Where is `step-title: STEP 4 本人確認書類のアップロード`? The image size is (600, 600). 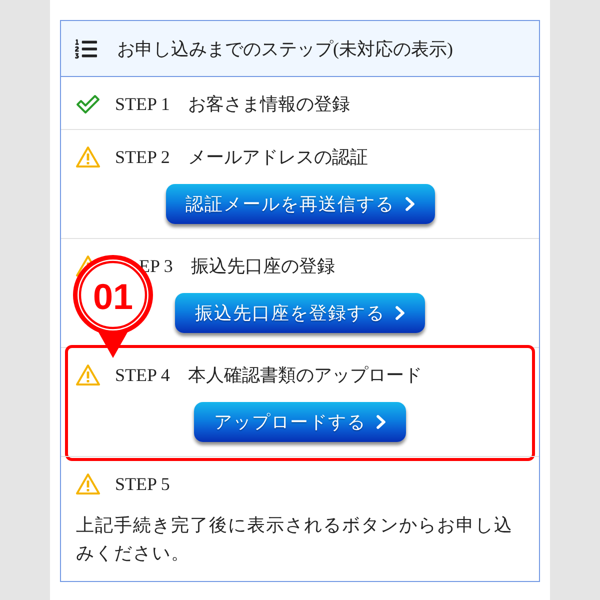
step-title: STEP 4 本人確認書類のアップロード is located at coordinates (268, 375).